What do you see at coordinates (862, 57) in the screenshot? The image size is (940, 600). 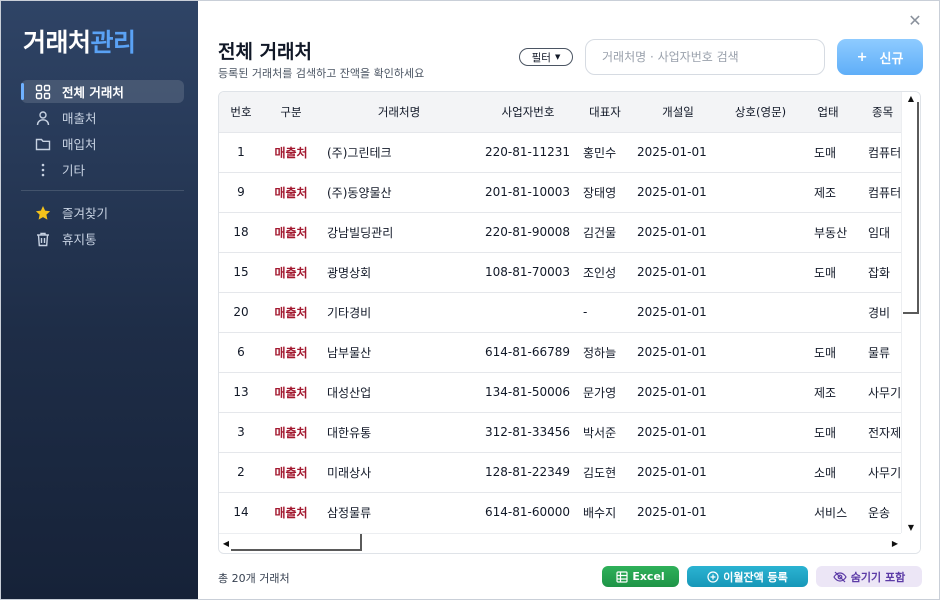 I see `plus-icon: +` at bounding box center [862, 57].